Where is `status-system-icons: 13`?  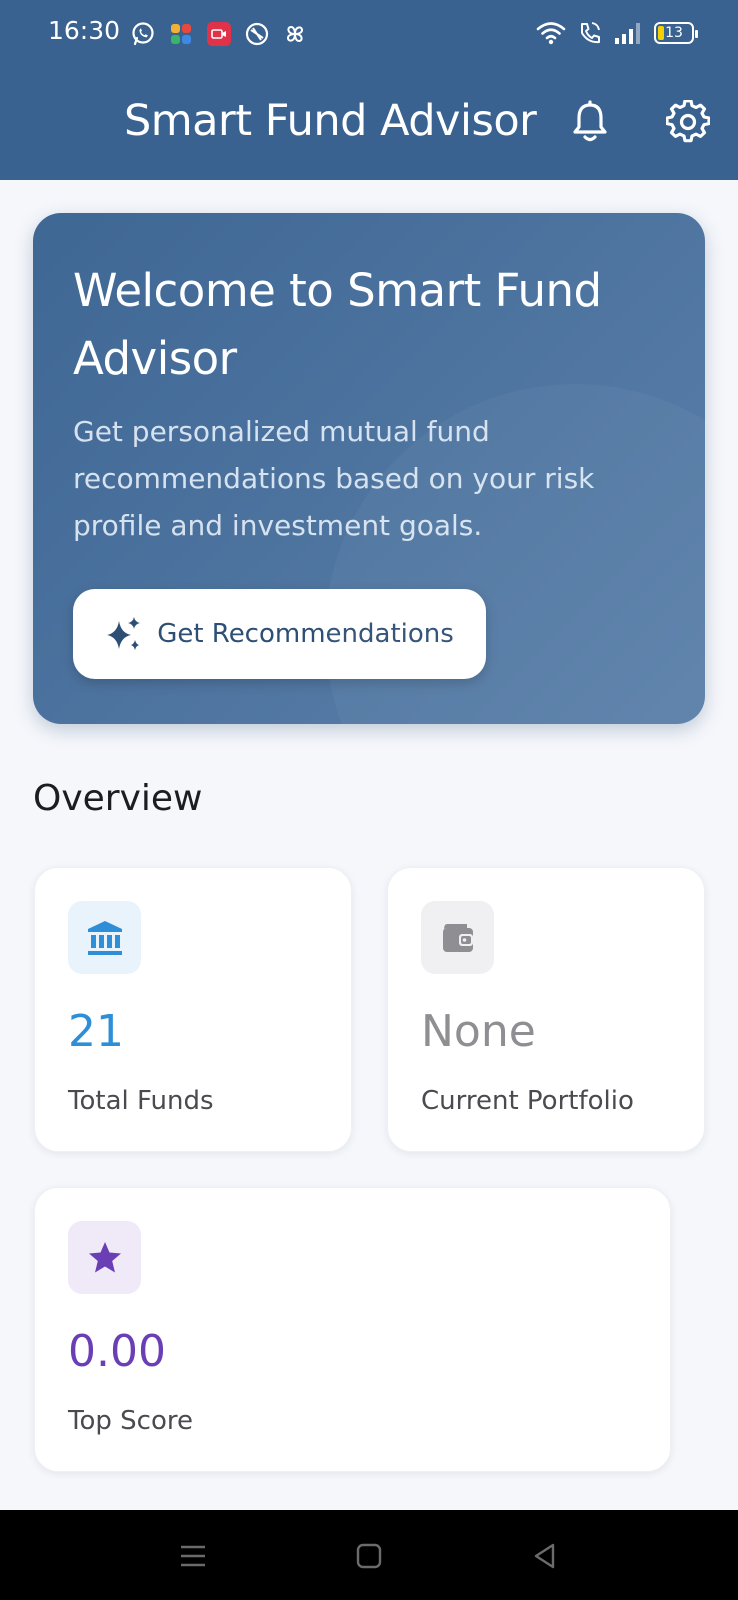
status-system-icons: 13 is located at coordinates (617, 33).